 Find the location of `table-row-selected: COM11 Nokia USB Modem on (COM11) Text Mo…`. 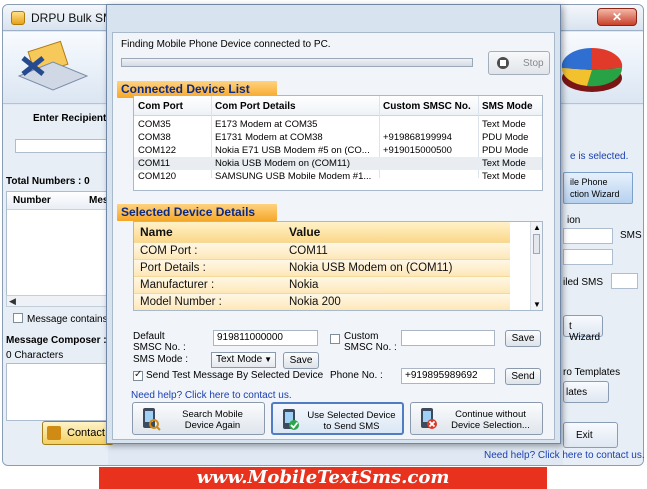

table-row-selected: COM11 Nokia USB Modem on (COM11) Text Mo… is located at coordinates (338, 163).